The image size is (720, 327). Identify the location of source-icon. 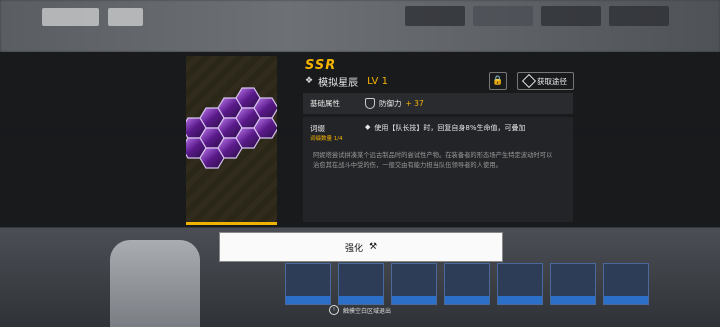
(529, 81).